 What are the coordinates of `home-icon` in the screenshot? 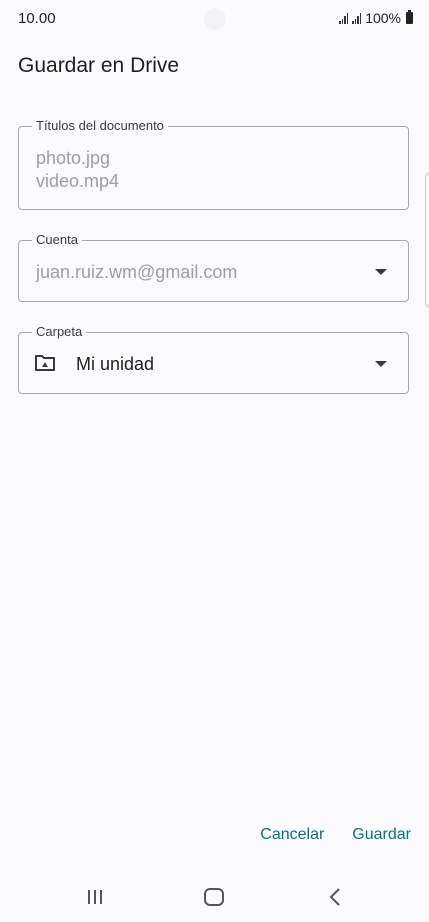 It's located at (214, 897).